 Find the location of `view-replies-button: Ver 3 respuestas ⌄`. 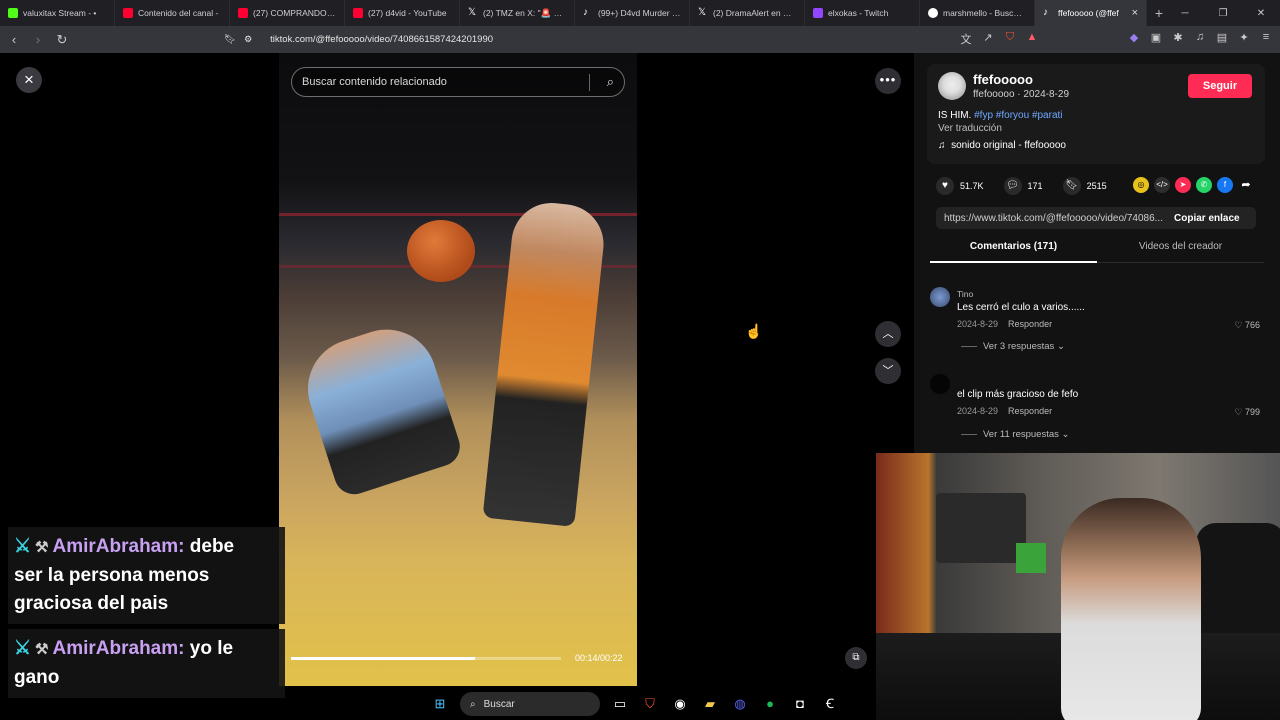

view-replies-button: Ver 3 respuestas ⌄ is located at coordinates (1013, 346).